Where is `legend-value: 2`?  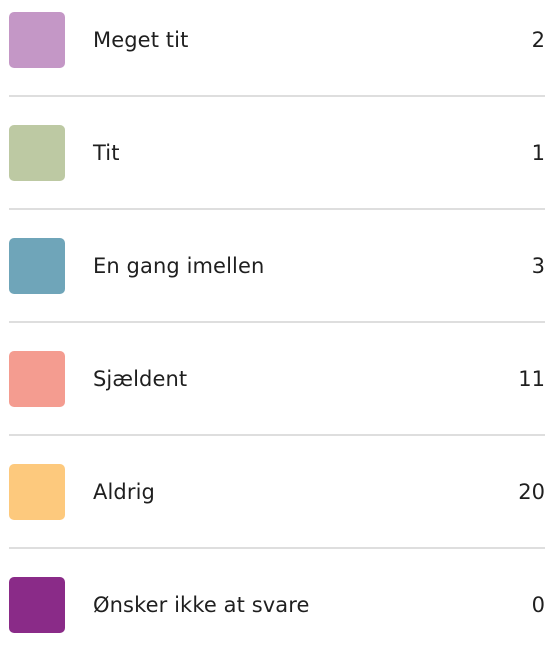 legend-value: 2 is located at coordinates (538, 40).